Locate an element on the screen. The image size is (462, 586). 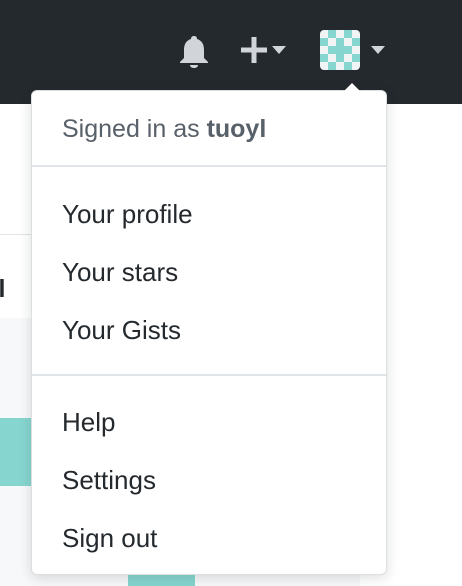
menu-item-settings: Settings is located at coordinates (109, 480).